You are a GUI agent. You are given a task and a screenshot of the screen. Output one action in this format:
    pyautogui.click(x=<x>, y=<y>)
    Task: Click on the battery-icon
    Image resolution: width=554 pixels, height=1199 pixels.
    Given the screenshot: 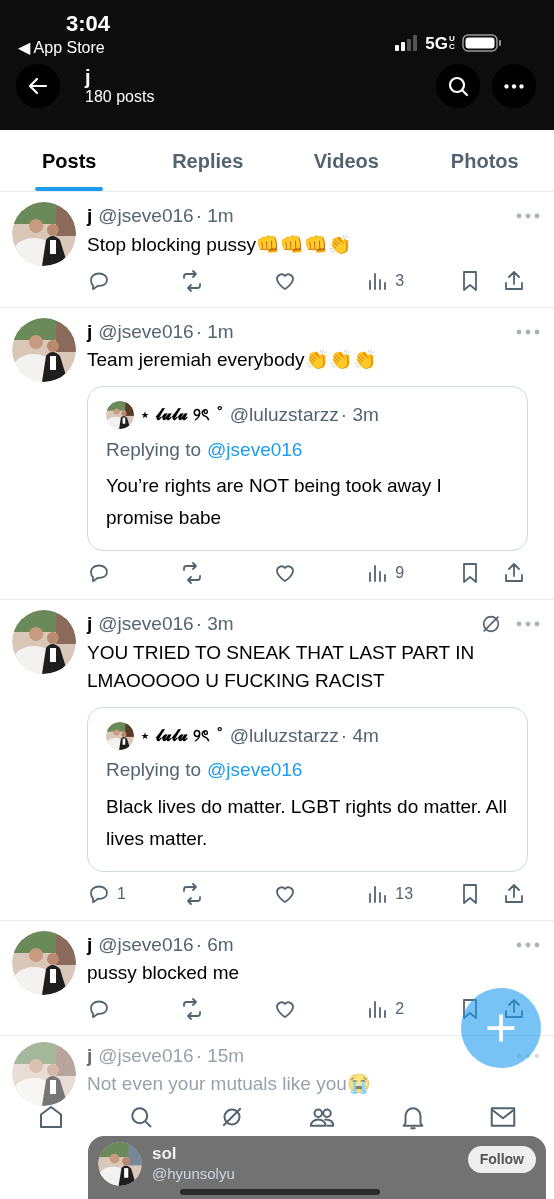 What is the action you would take?
    pyautogui.click(x=482, y=43)
    